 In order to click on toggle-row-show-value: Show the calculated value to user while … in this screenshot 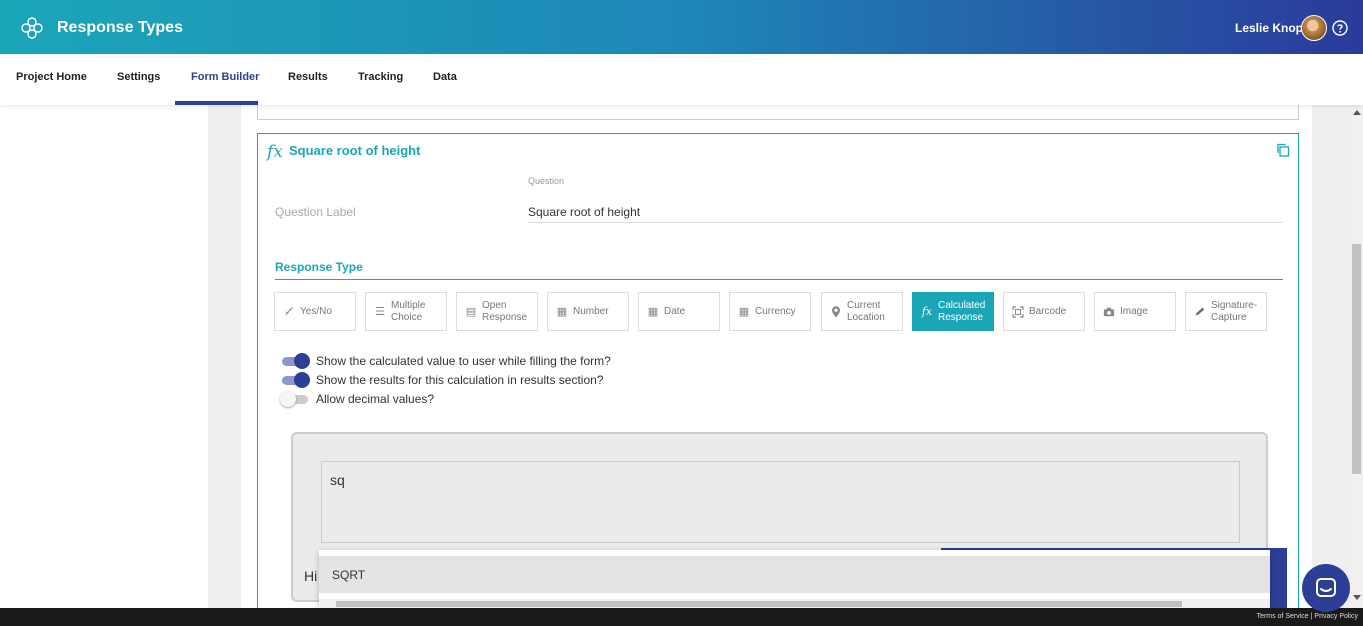, I will do `click(445, 361)`.